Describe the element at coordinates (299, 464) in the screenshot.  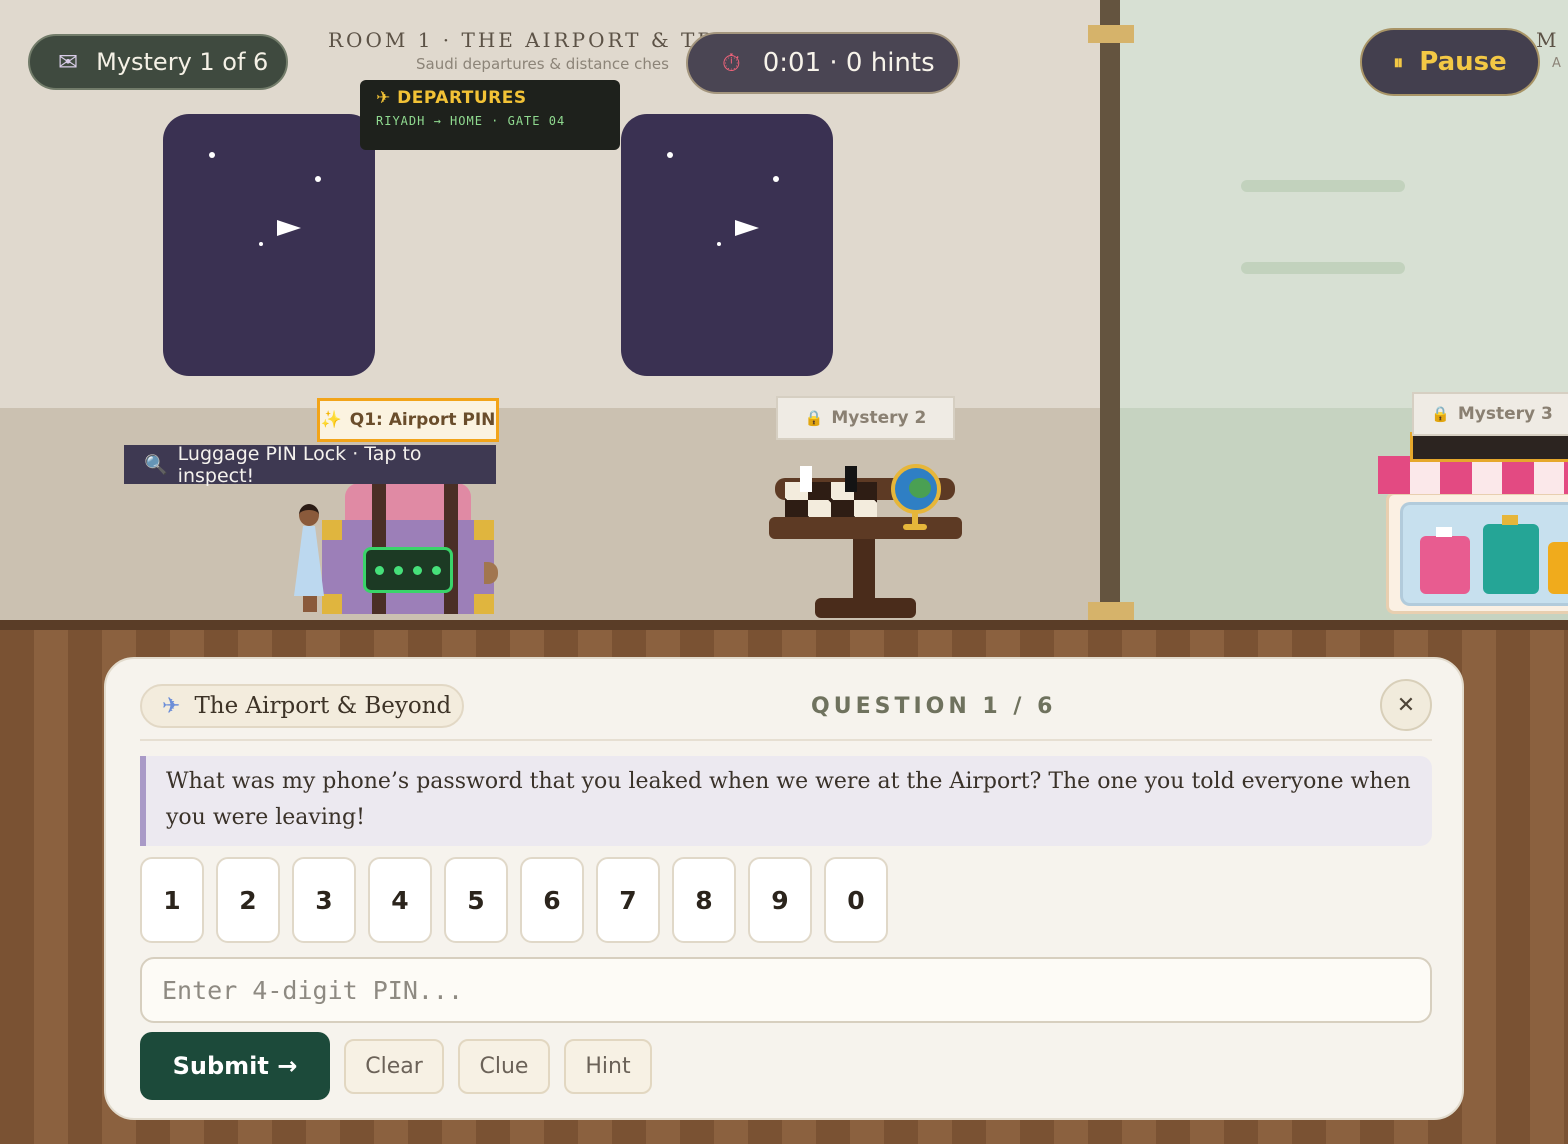
I see `luggage-tag-label: Luggage PIN Lock · Tap to inspect!` at that location.